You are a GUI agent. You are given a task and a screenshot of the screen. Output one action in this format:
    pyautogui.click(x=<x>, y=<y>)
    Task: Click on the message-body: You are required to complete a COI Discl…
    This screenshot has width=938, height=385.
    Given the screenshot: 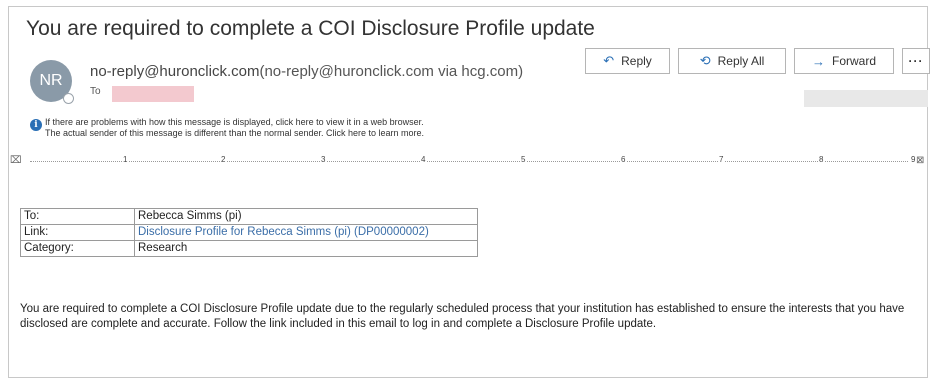 What is the action you would take?
    pyautogui.click(x=462, y=316)
    